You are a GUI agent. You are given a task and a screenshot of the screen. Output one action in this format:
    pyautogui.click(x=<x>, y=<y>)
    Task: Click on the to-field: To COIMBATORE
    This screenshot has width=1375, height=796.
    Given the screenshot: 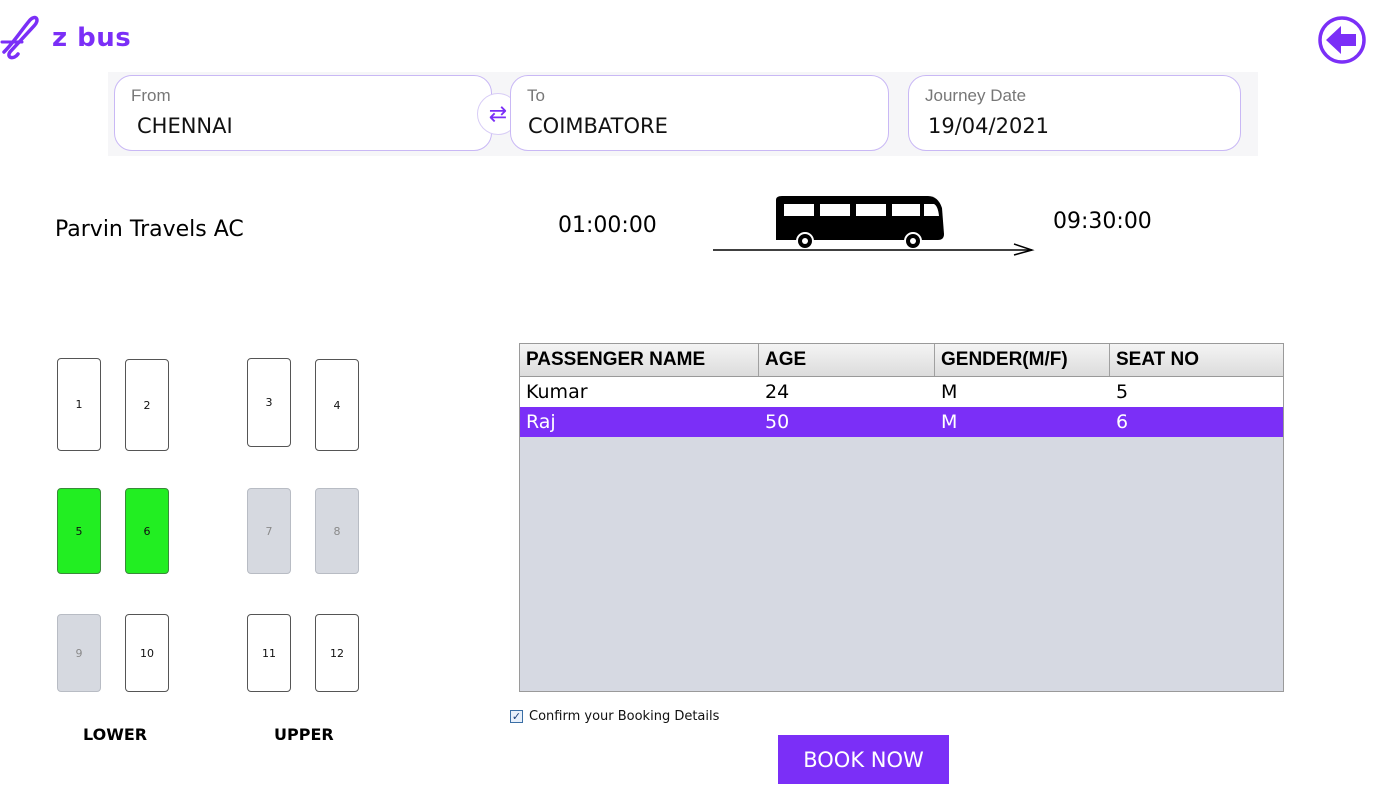 What is the action you would take?
    pyautogui.click(x=699, y=113)
    